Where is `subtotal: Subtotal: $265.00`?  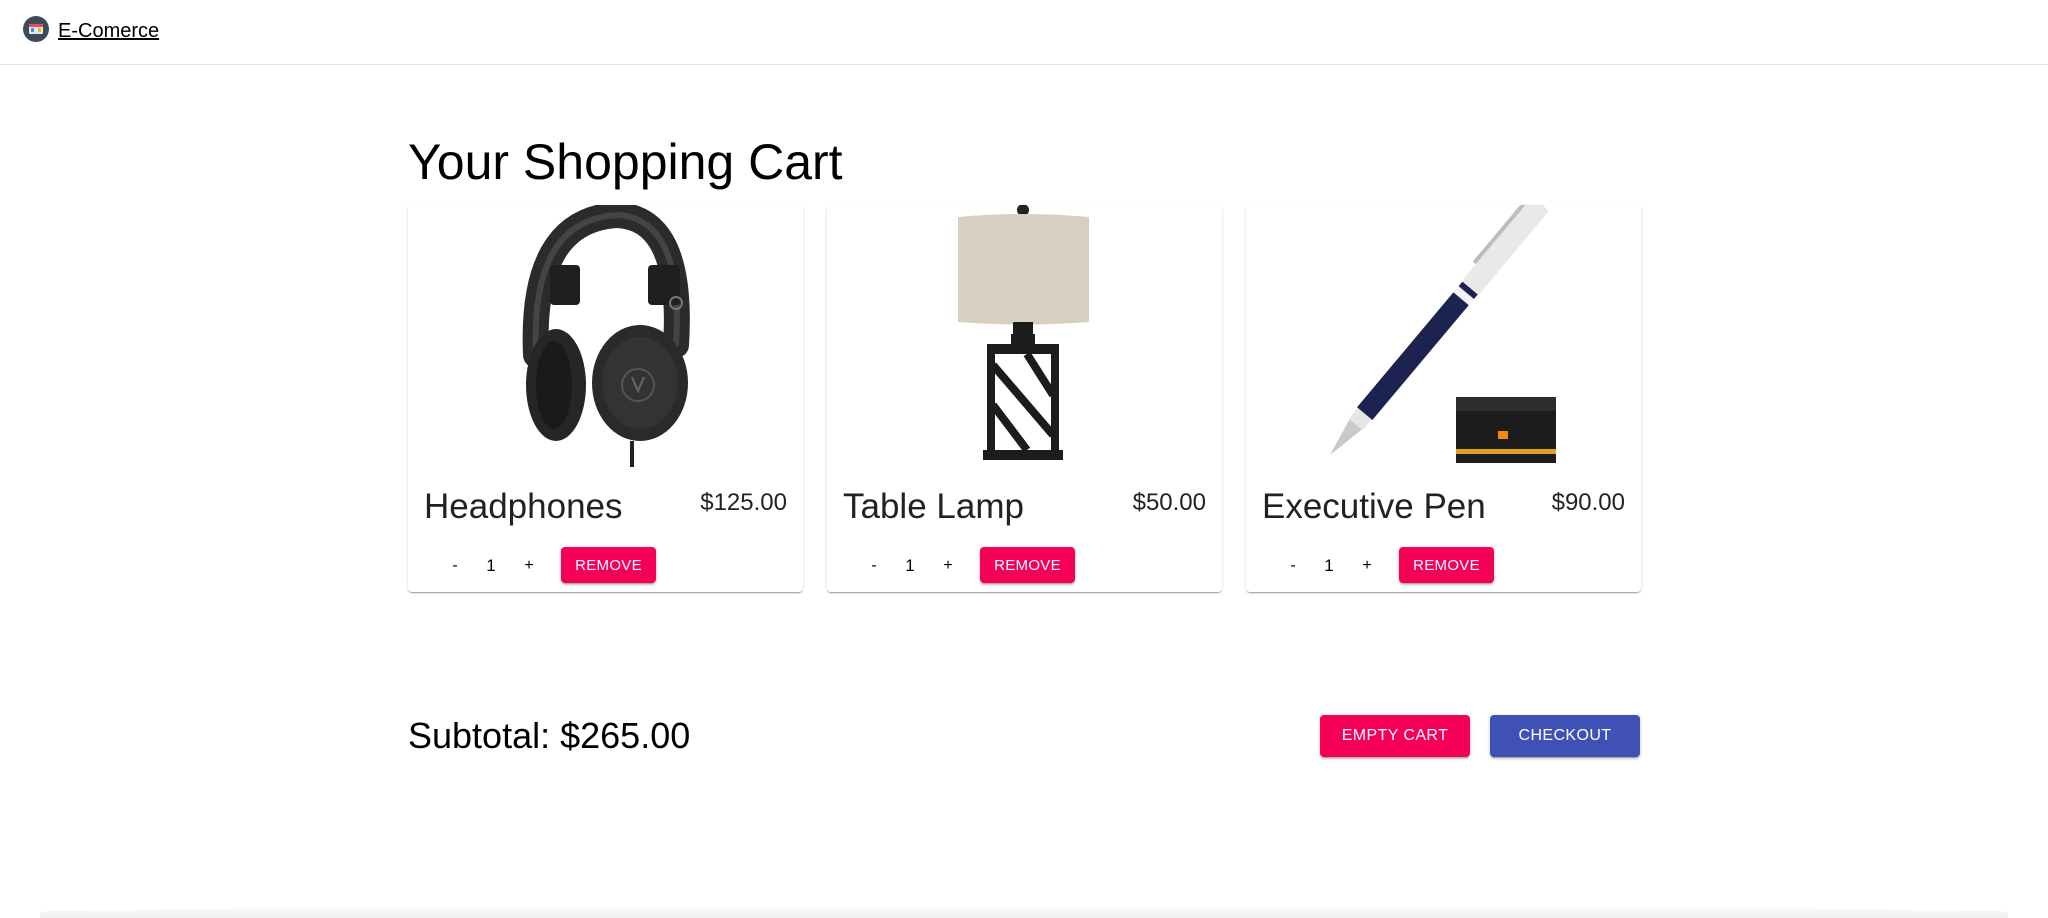 subtotal: Subtotal: $265.00 is located at coordinates (549, 735).